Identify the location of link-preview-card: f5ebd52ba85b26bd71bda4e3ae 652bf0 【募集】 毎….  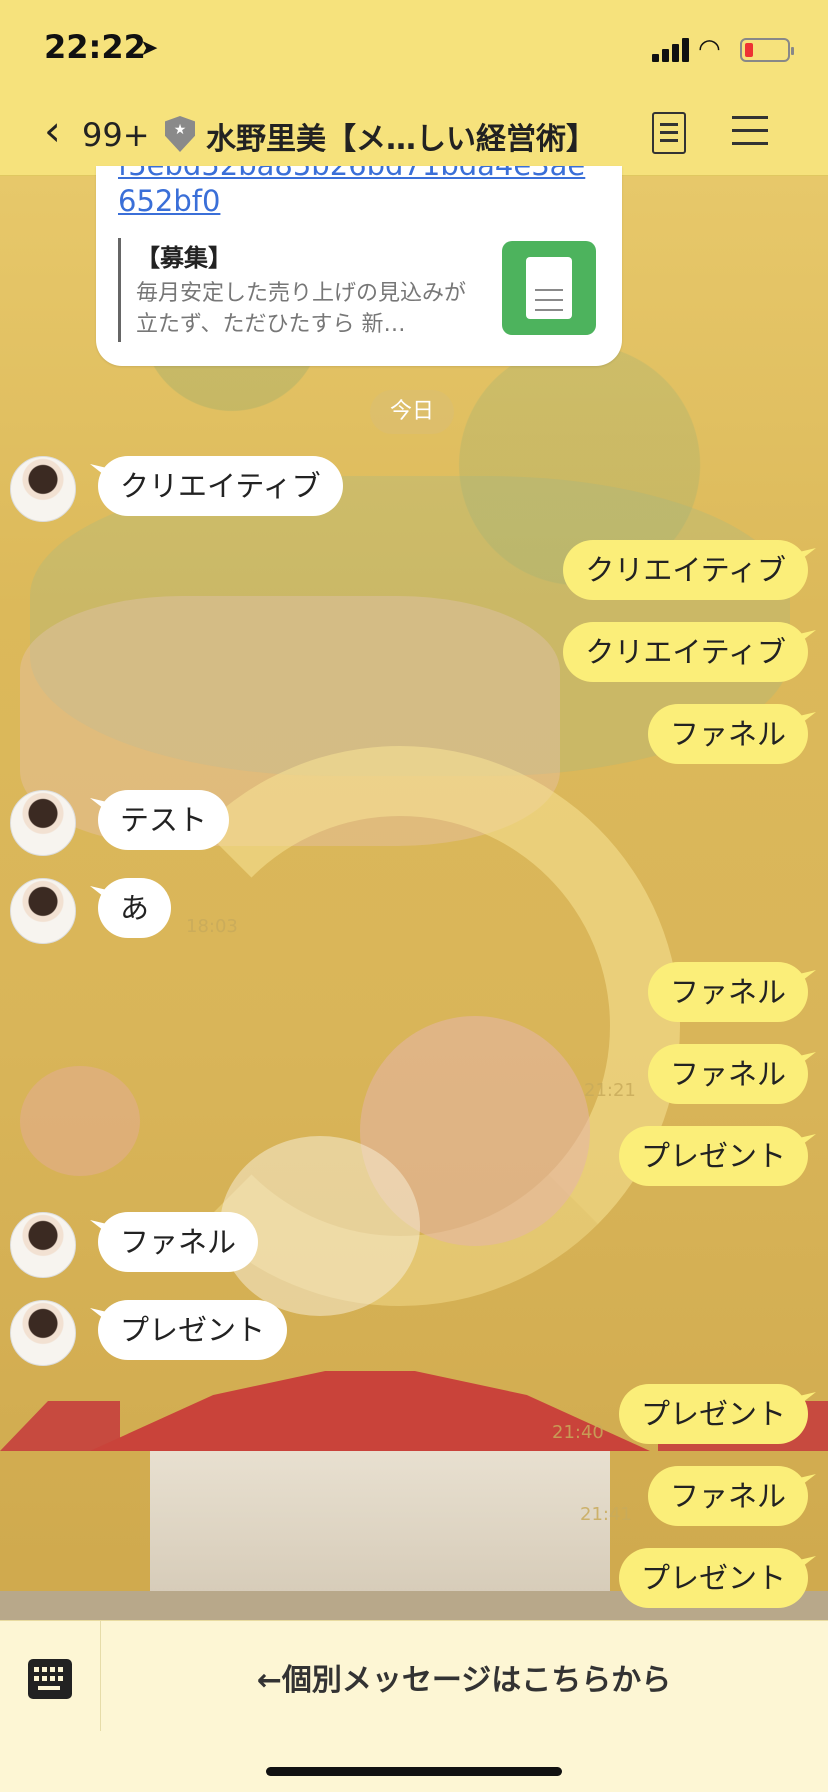
(359, 266).